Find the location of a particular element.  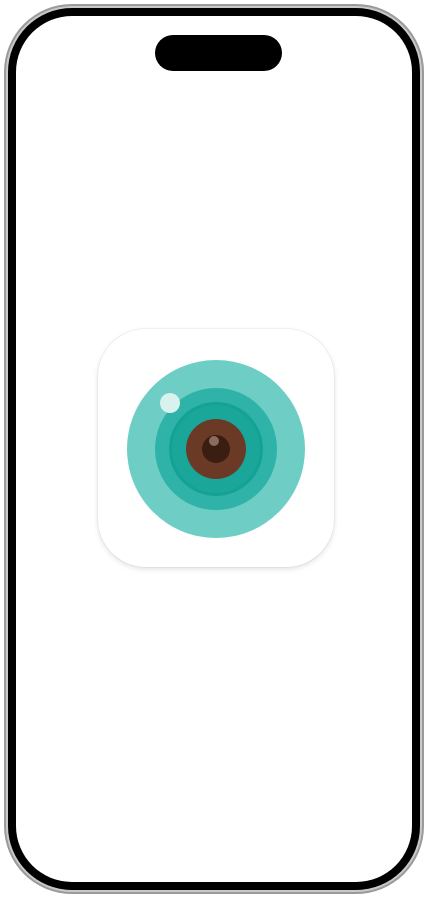

lens-highlight is located at coordinates (170, 403).